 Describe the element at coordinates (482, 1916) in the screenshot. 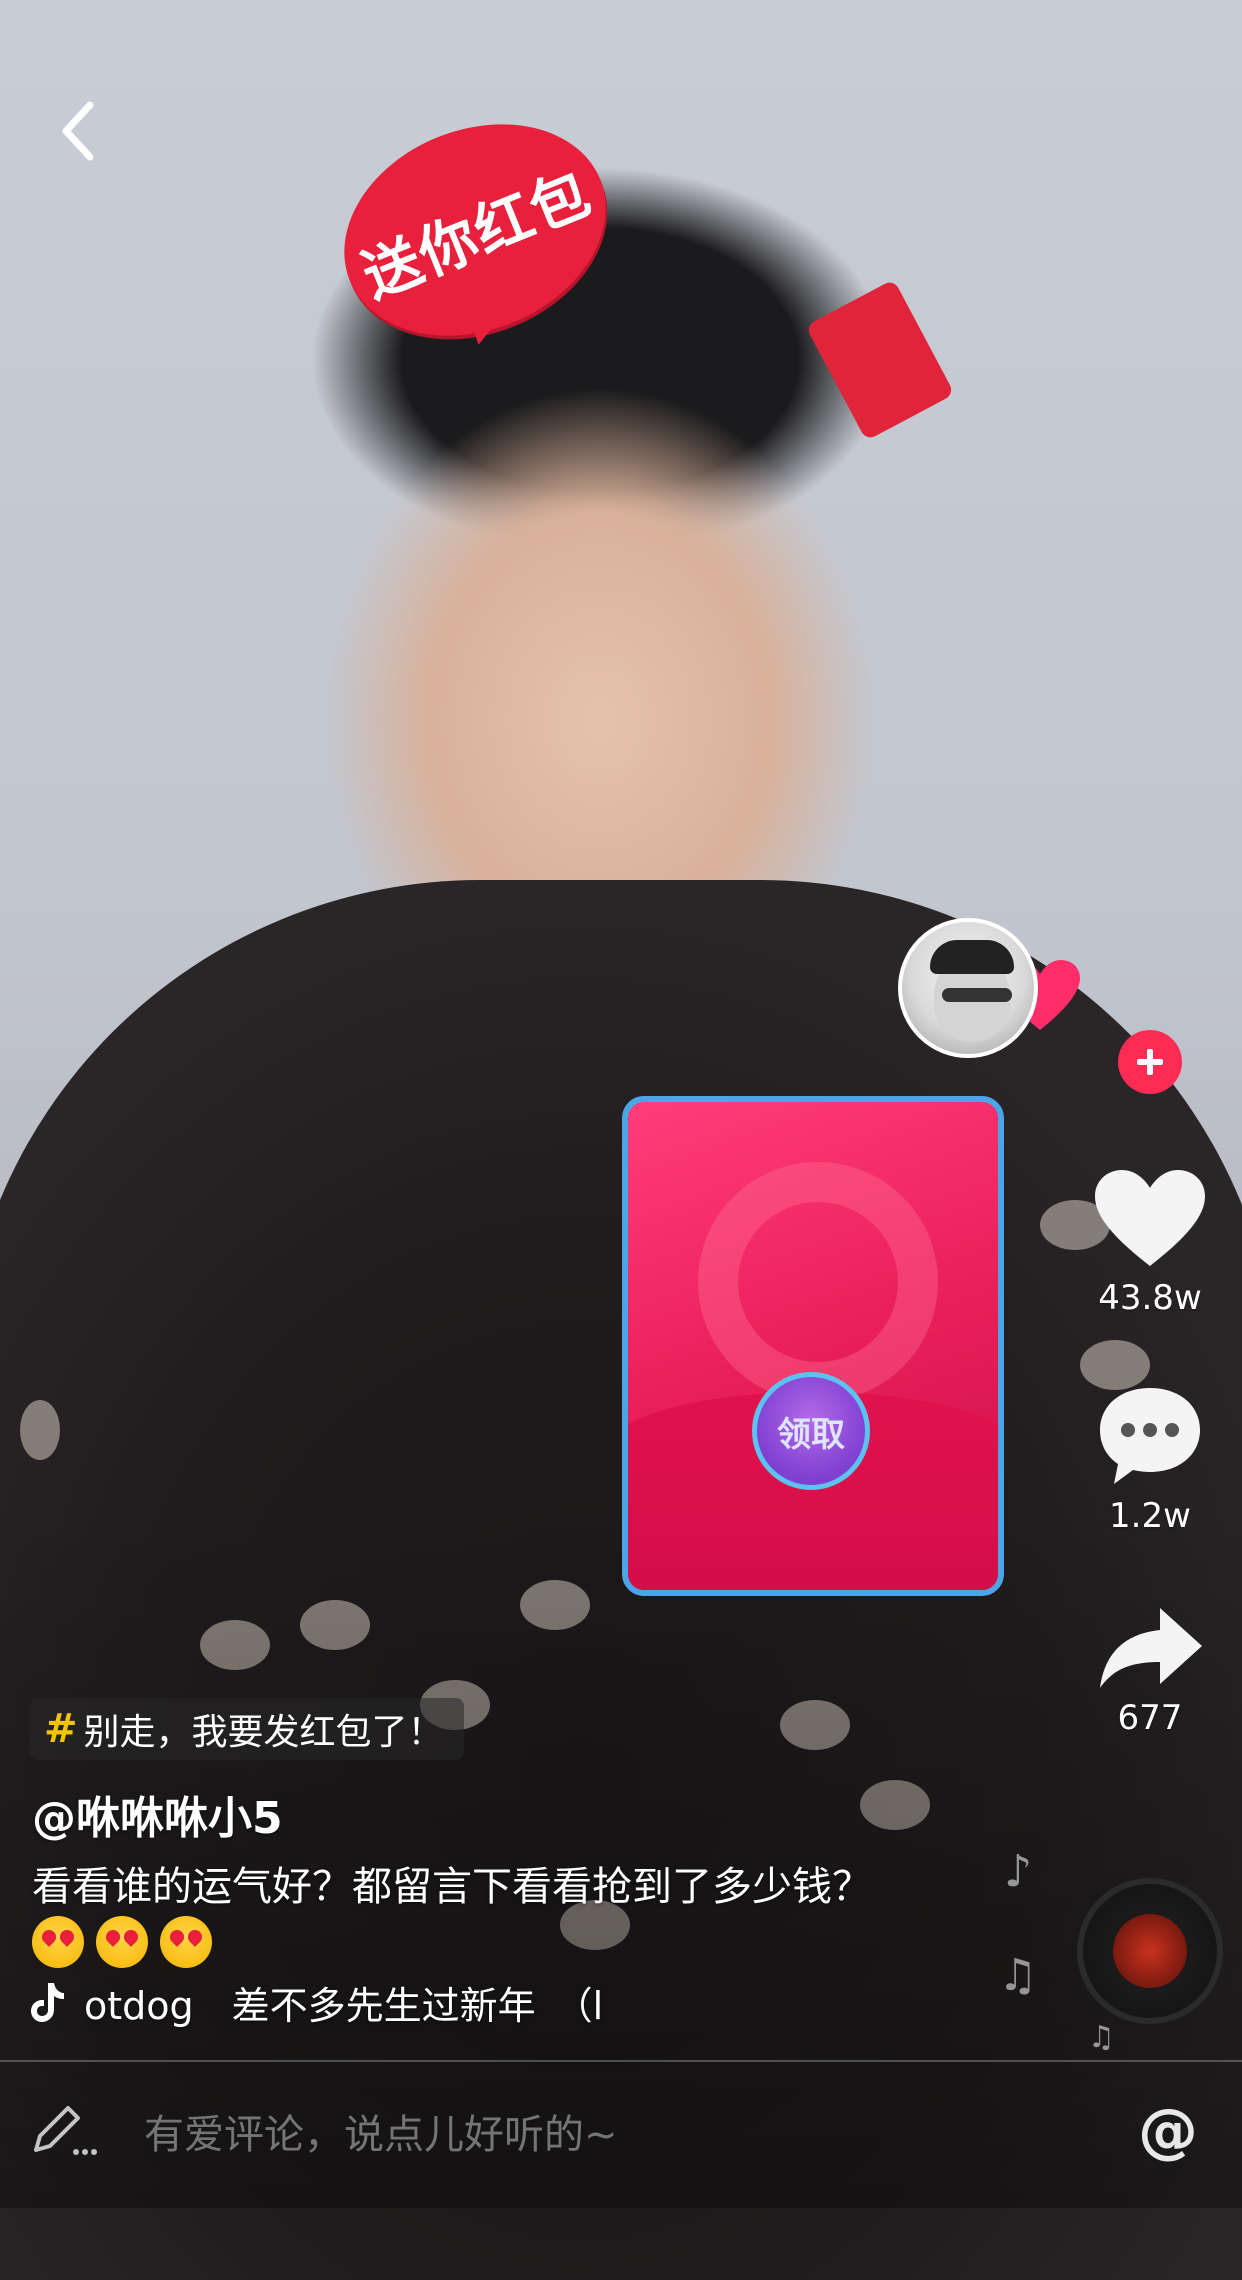

I see `video-caption: 看看谁的运气好？都留言下看看抢到了多少钱？` at that location.